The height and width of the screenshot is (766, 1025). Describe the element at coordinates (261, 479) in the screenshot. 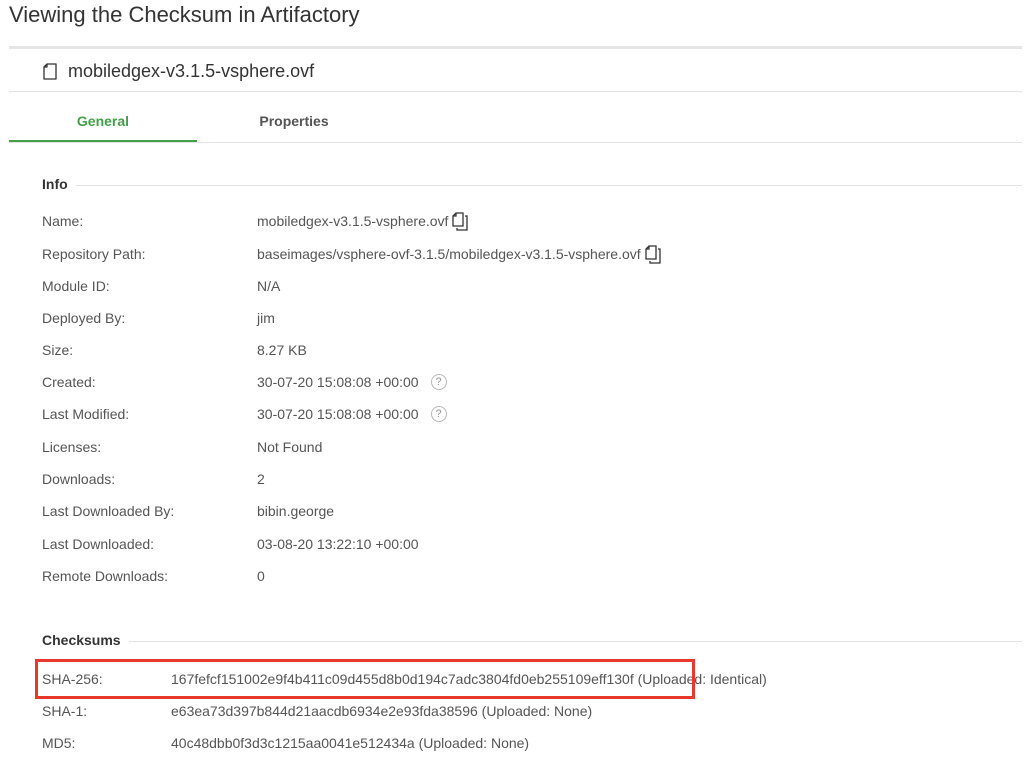

I see `info-value: 2` at that location.